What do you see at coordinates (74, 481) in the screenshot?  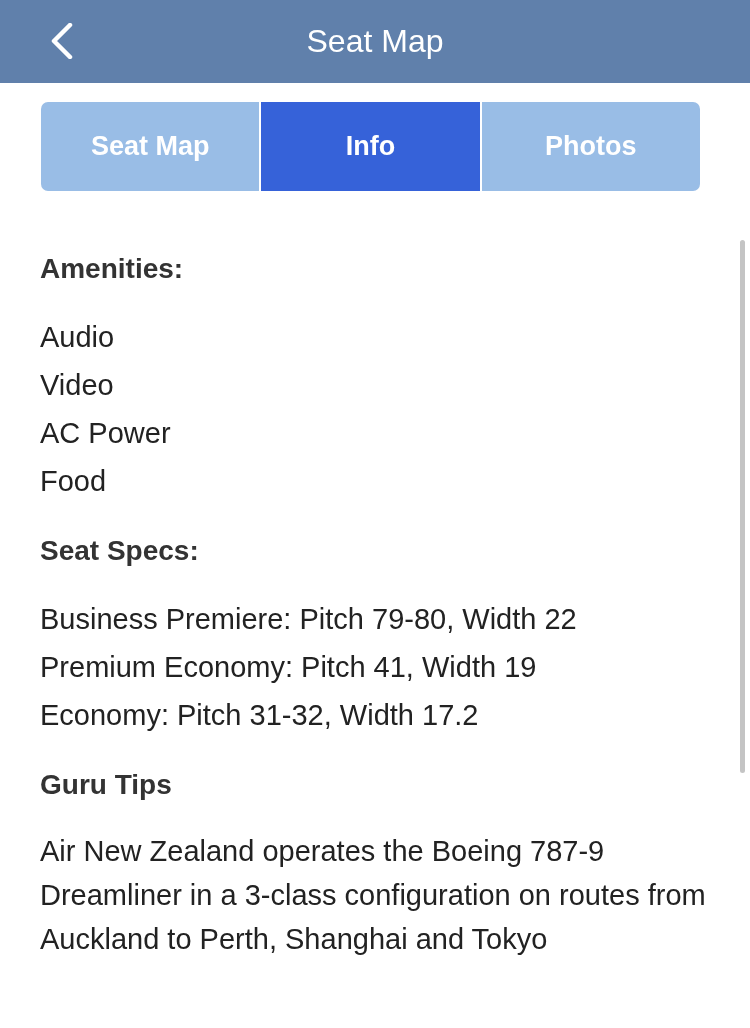 I see `info-text: Food` at bounding box center [74, 481].